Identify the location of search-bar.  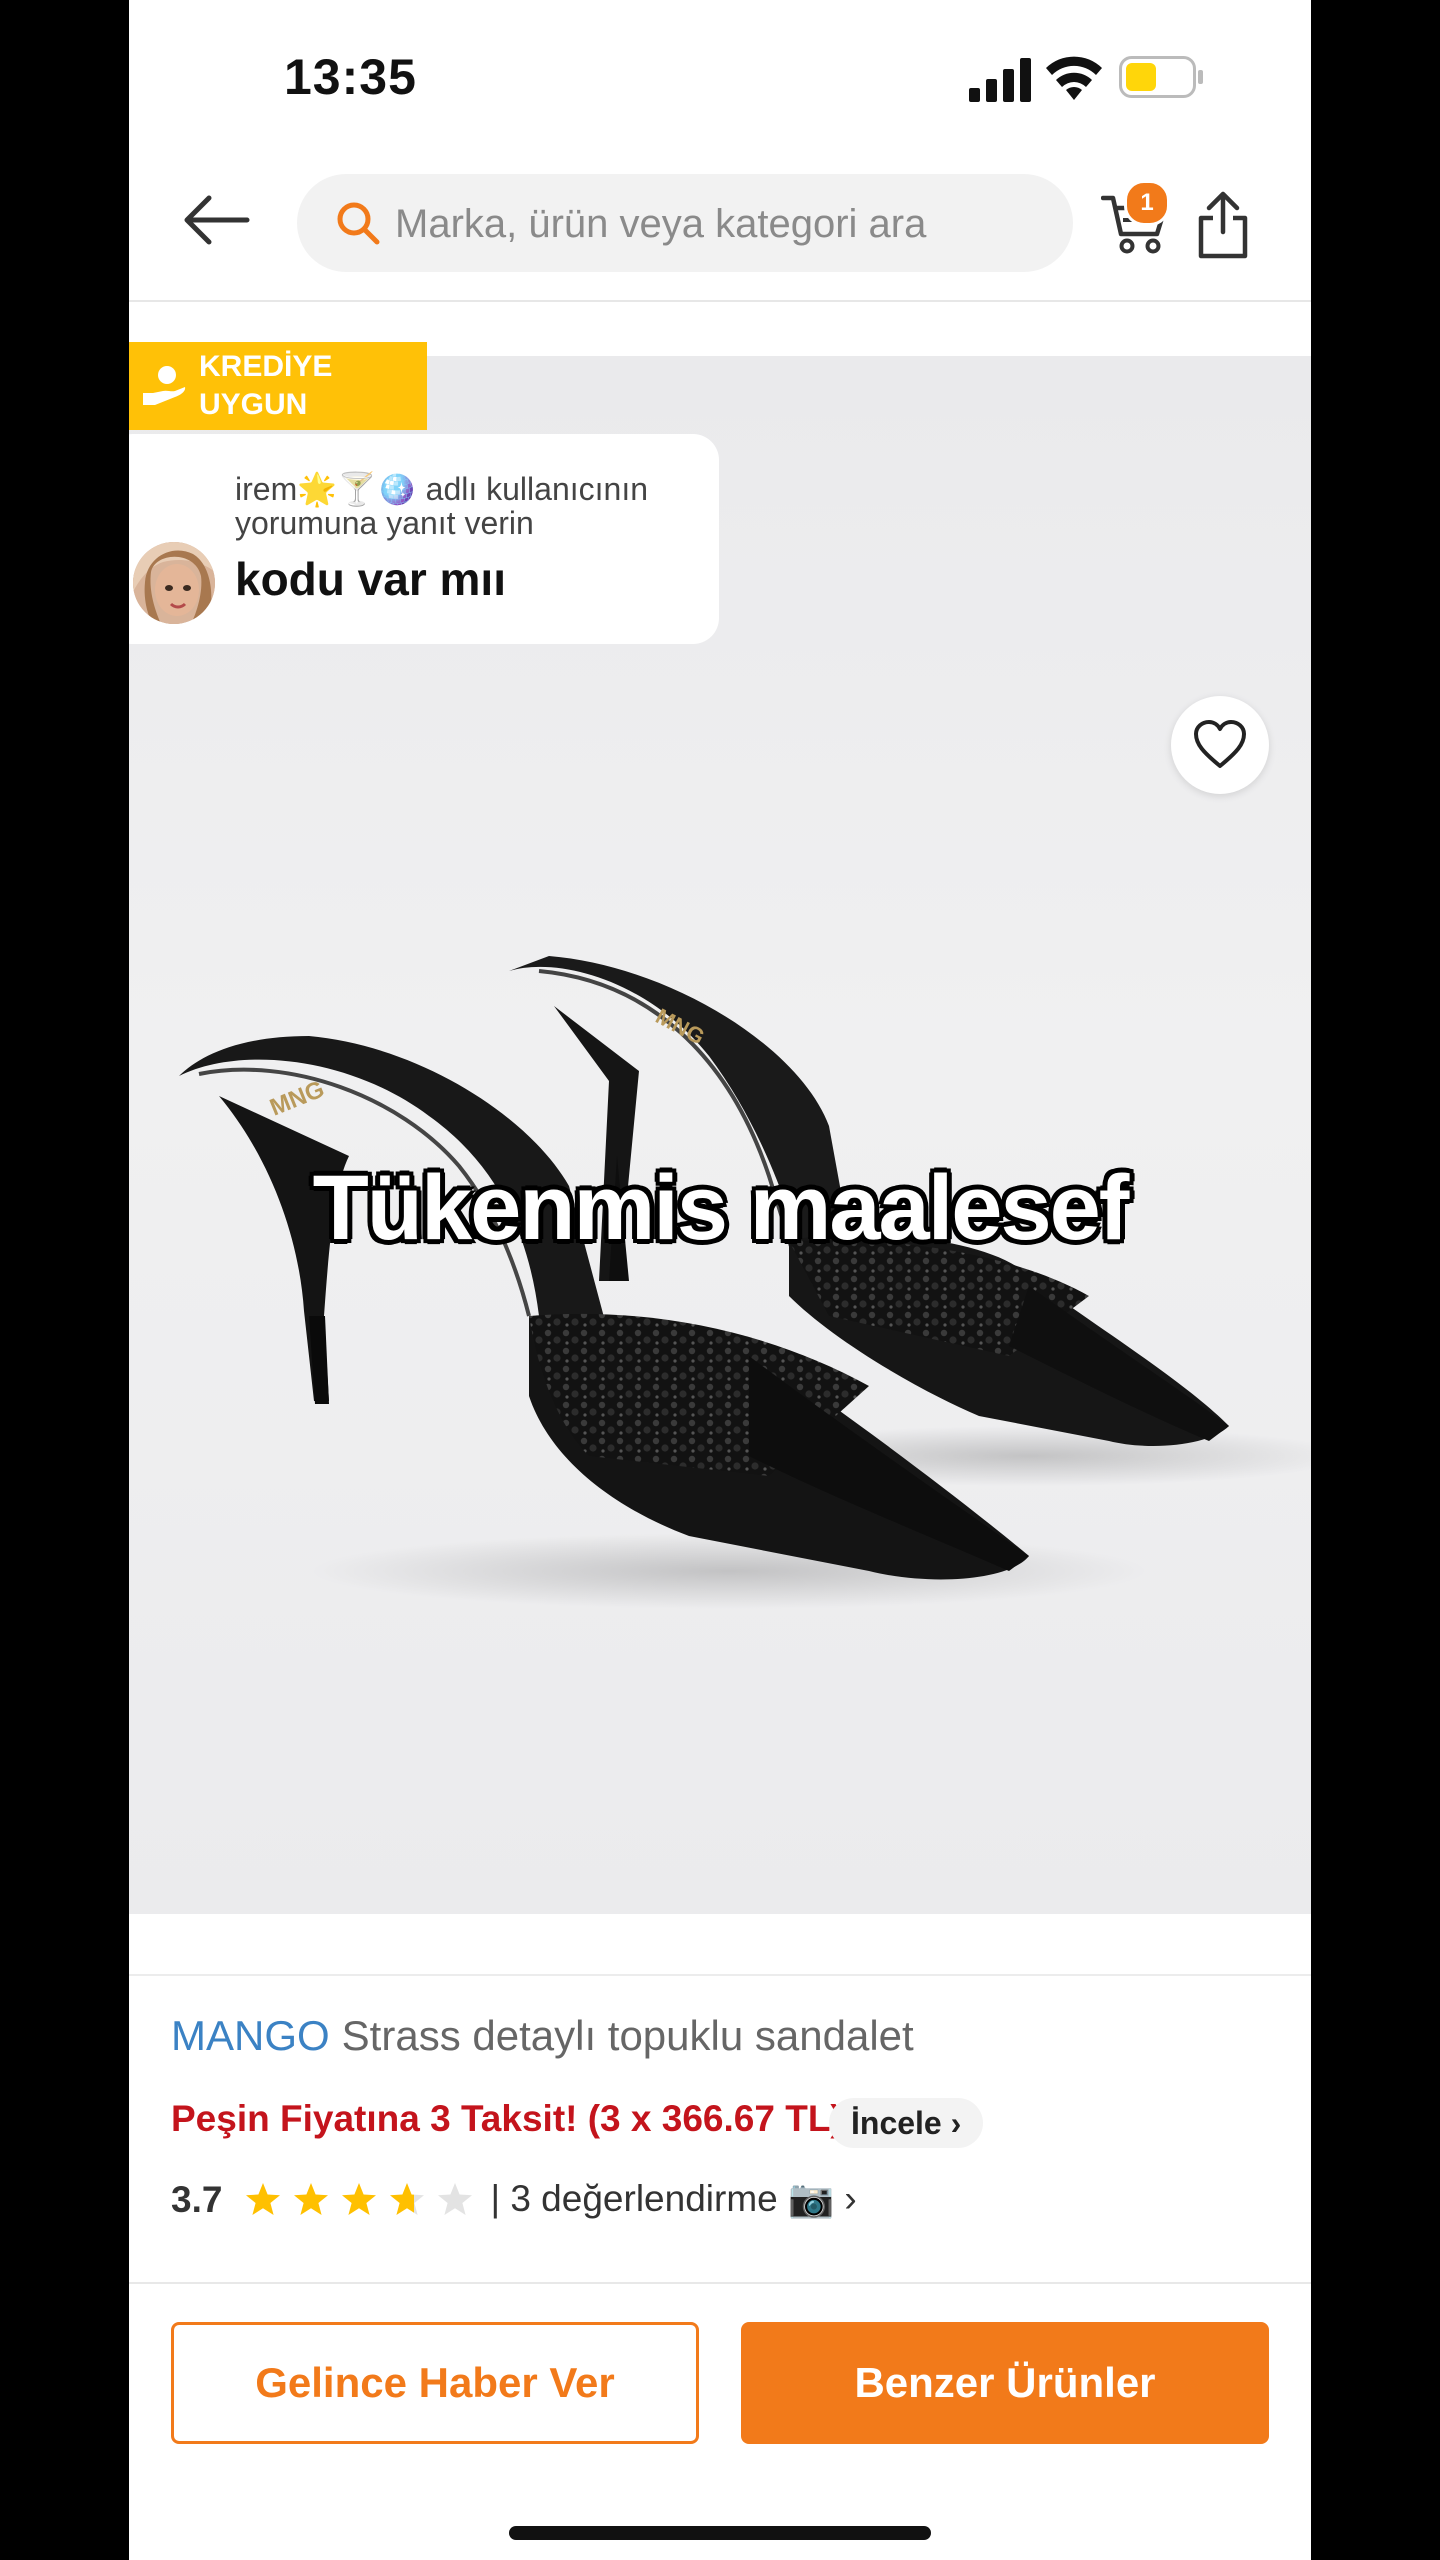
(685, 224).